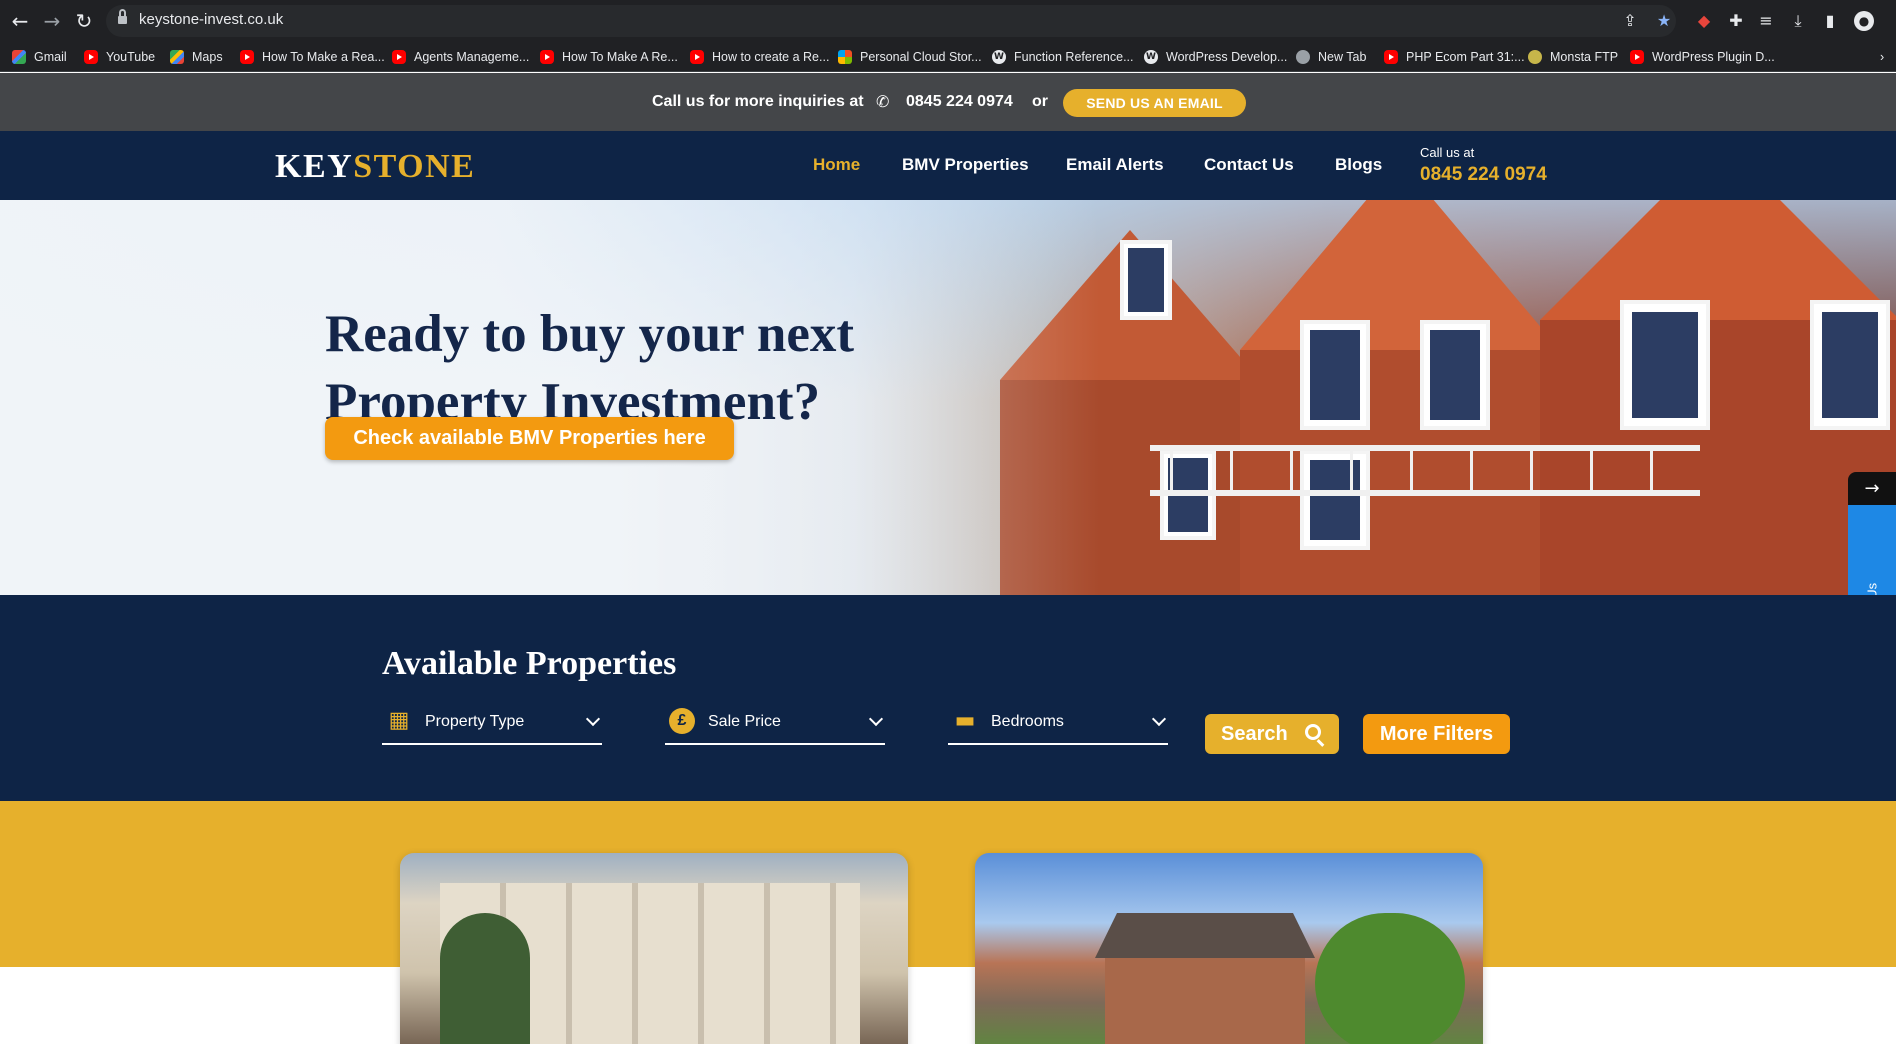 Image resolution: width=1896 pixels, height=1052 pixels. Describe the element at coordinates (1535, 57) in the screenshot. I see `monsta-icon` at that location.